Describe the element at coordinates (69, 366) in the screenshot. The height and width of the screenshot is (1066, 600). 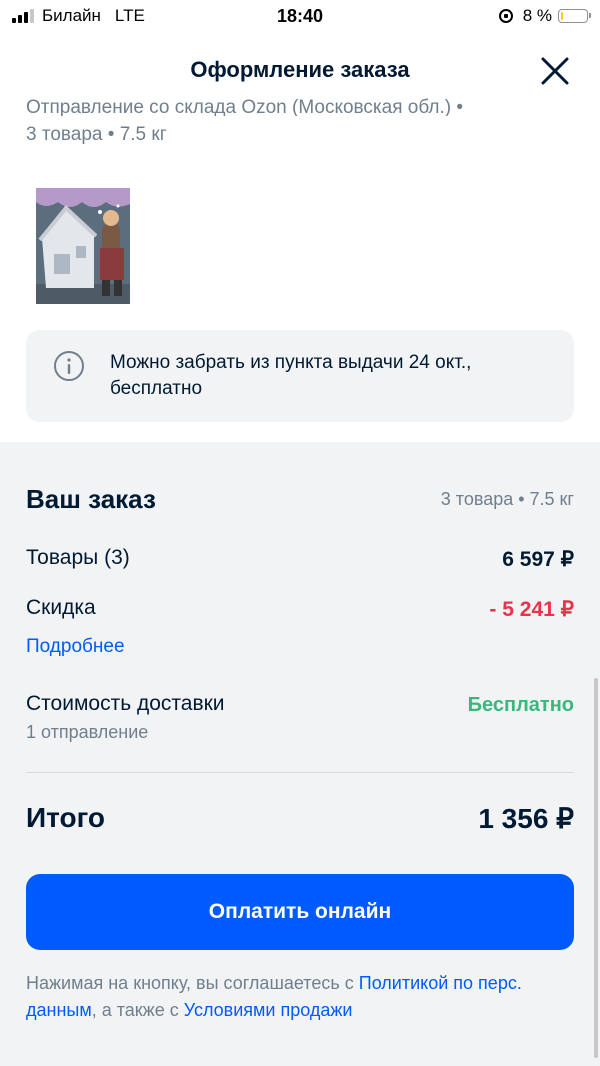
I see `info-icon` at that location.